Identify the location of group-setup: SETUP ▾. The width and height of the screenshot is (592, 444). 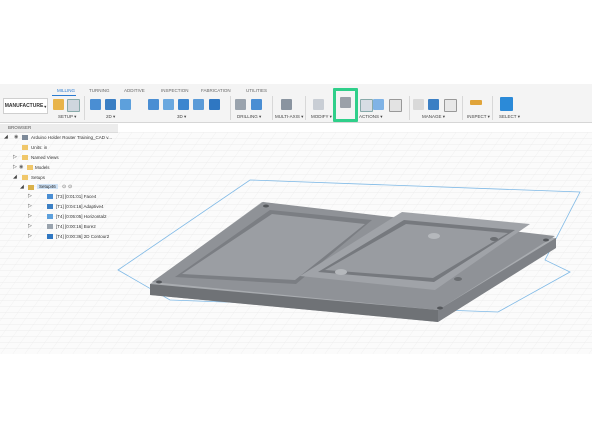
(67, 117).